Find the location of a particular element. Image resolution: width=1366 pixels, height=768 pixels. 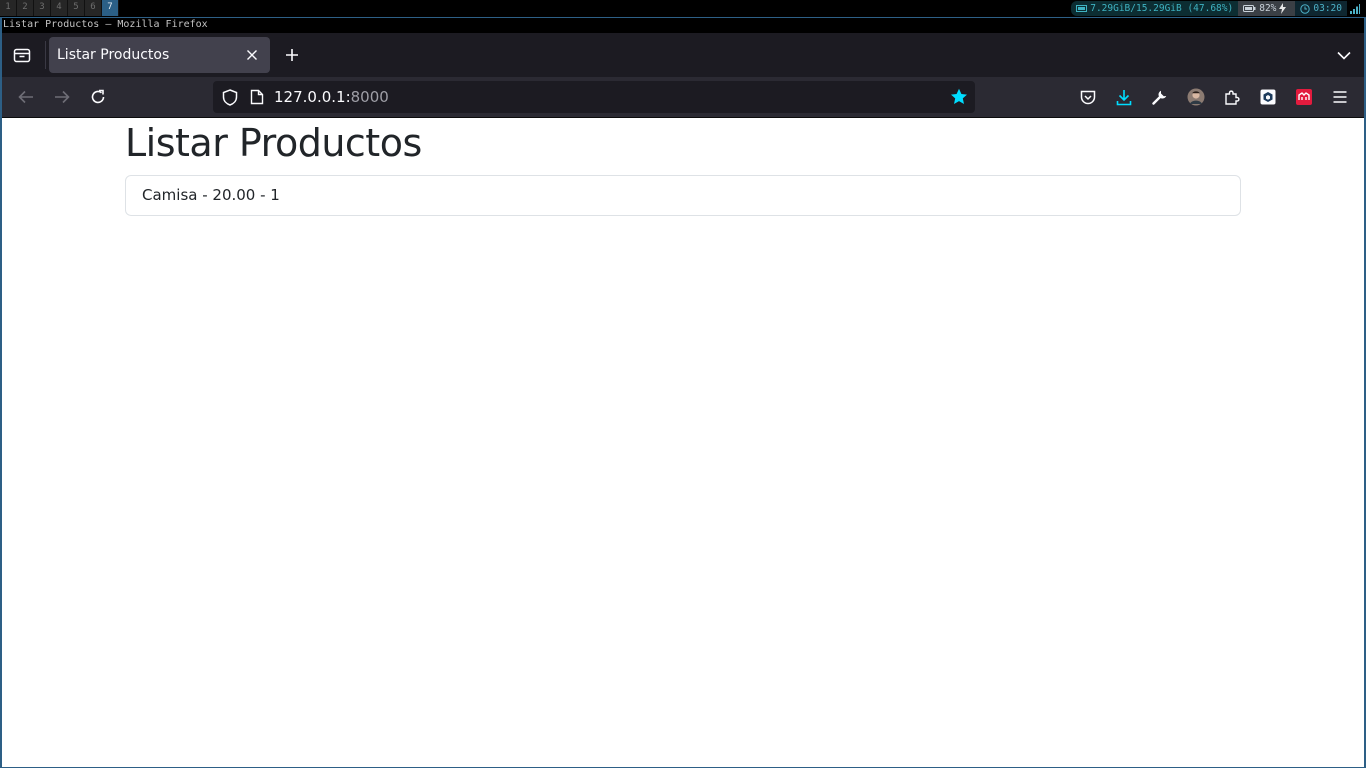

window-title: Listar Productos — Mozilla Firefox is located at coordinates (683, 25).